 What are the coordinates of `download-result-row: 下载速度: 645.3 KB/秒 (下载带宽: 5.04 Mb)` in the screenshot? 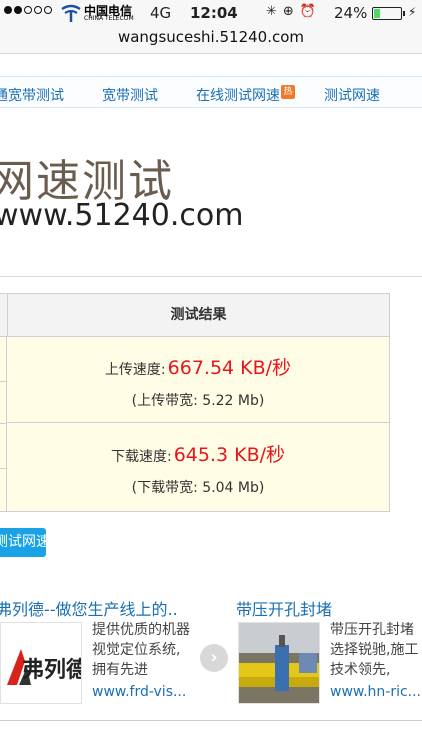 It's located at (198, 467).